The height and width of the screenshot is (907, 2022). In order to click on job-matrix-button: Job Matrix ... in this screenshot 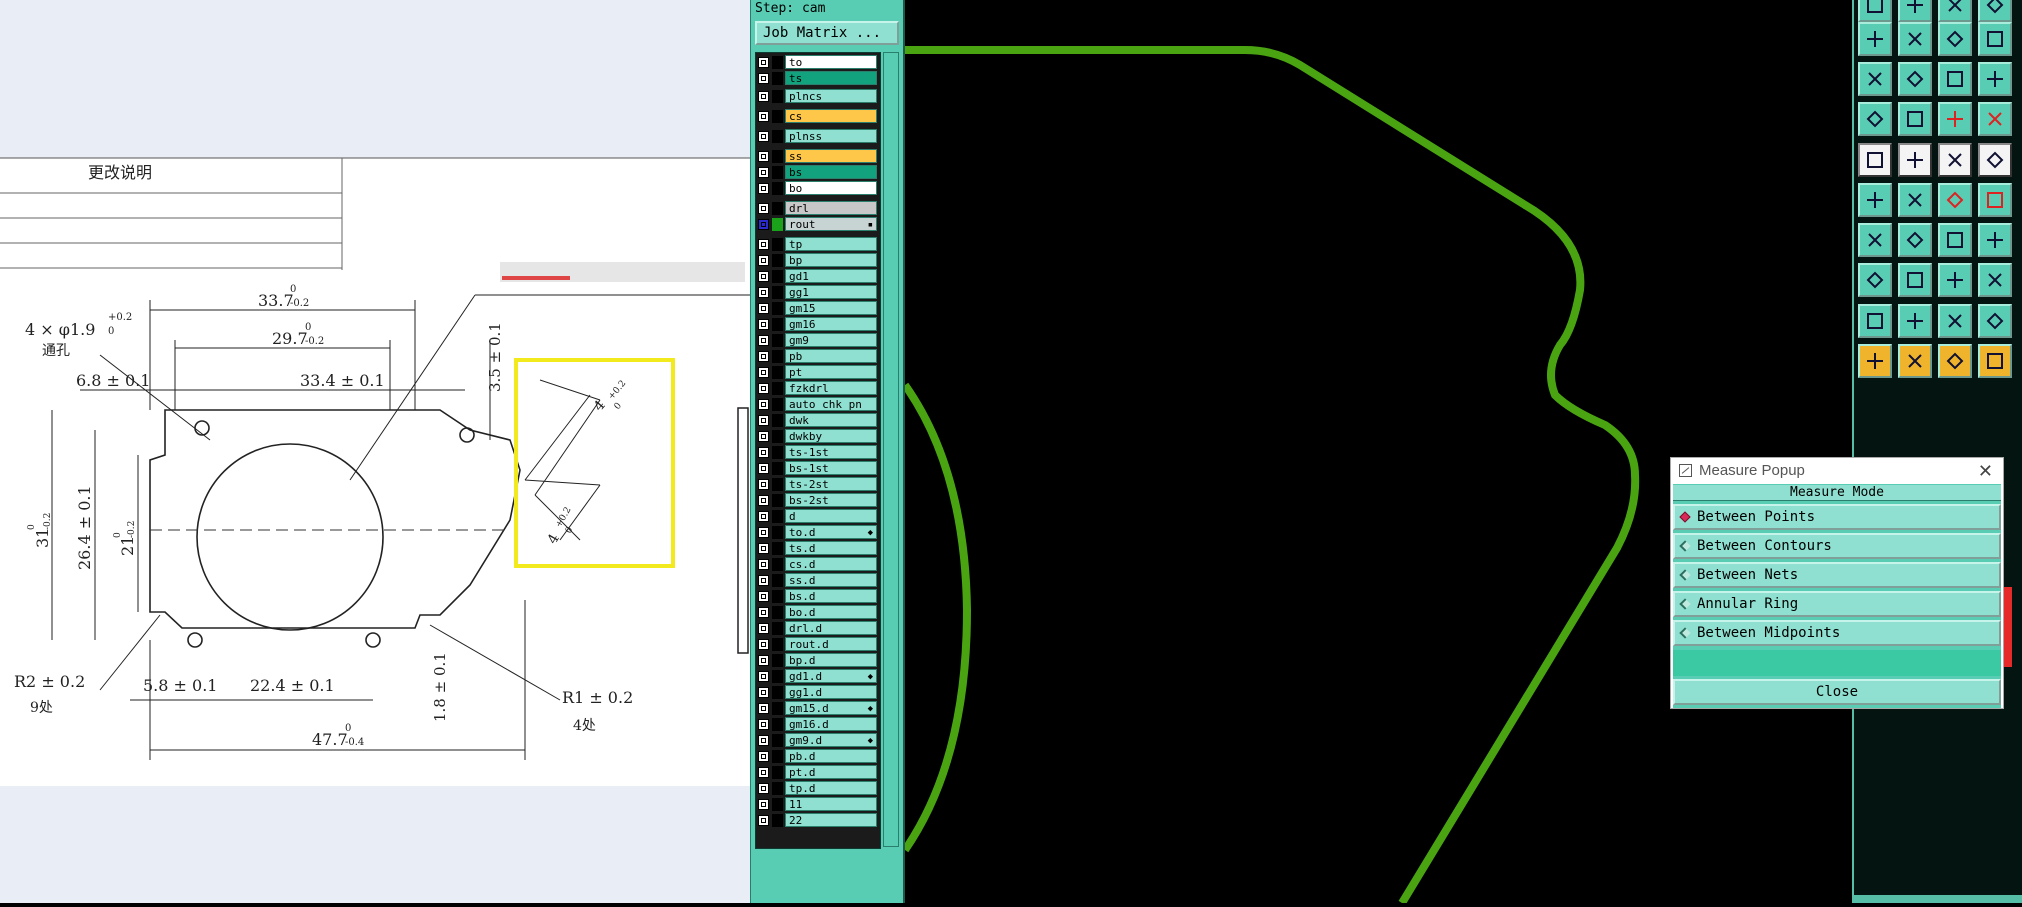, I will do `click(827, 33)`.